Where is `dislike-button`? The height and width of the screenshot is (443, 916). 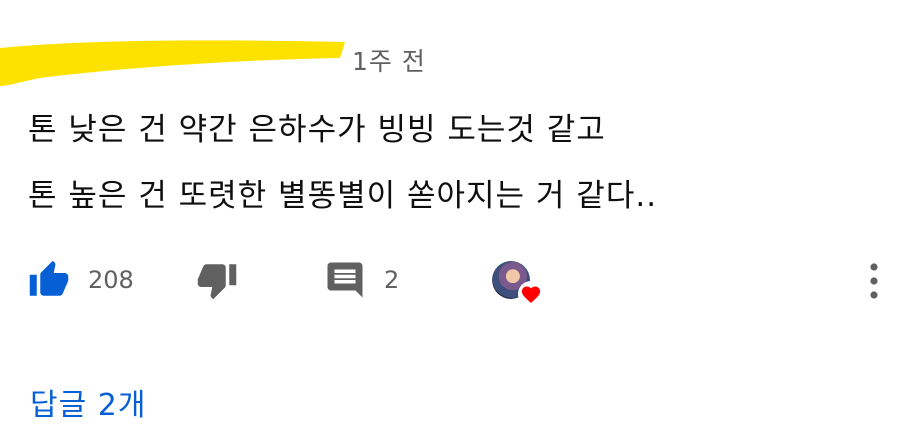
dislike-button is located at coordinates (217, 280).